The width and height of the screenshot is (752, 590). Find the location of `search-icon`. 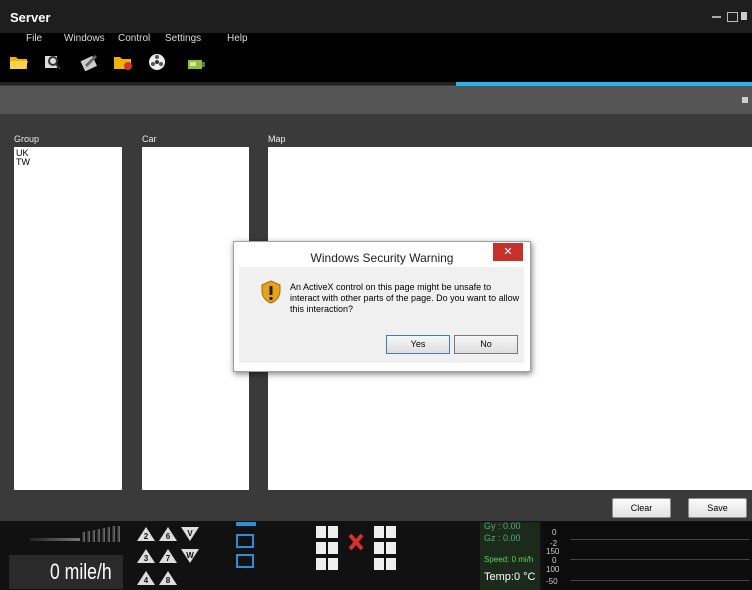

search-icon is located at coordinates (53, 62).